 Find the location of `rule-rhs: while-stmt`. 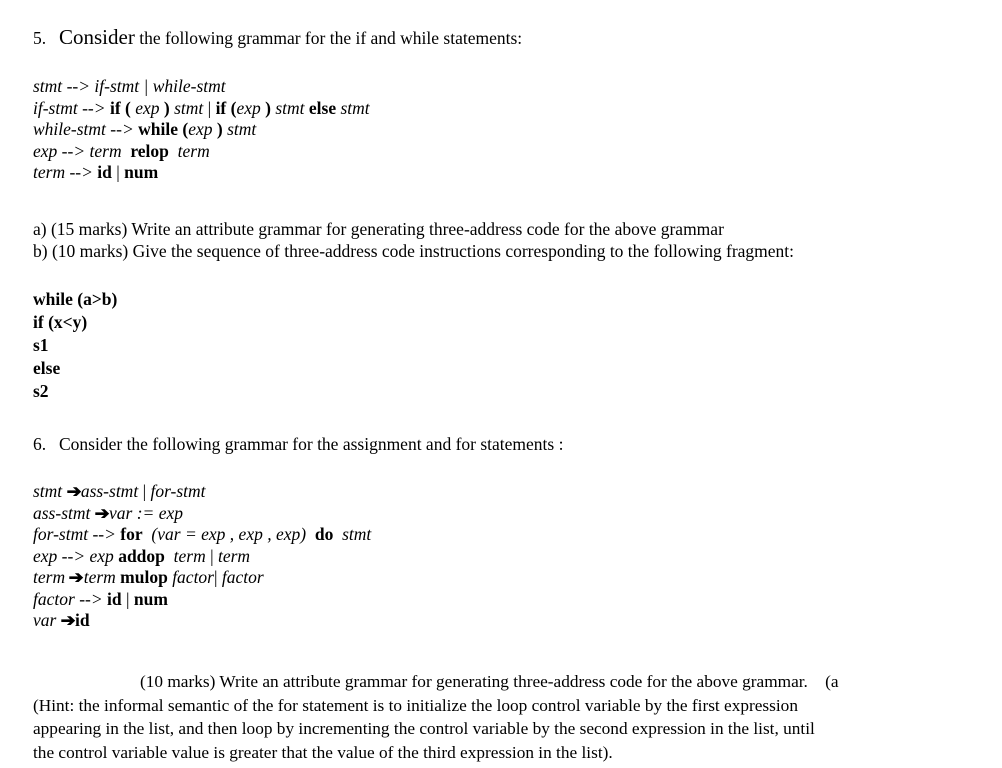

rule-rhs: while-stmt is located at coordinates (189, 86).